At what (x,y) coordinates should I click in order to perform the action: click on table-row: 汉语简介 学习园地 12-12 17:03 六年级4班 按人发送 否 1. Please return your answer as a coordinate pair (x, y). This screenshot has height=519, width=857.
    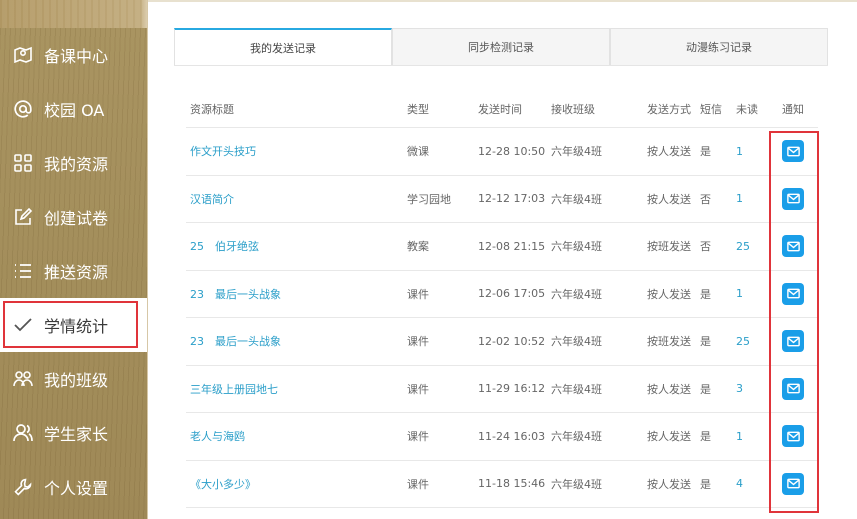
    Looking at the image, I should click on (502, 199).